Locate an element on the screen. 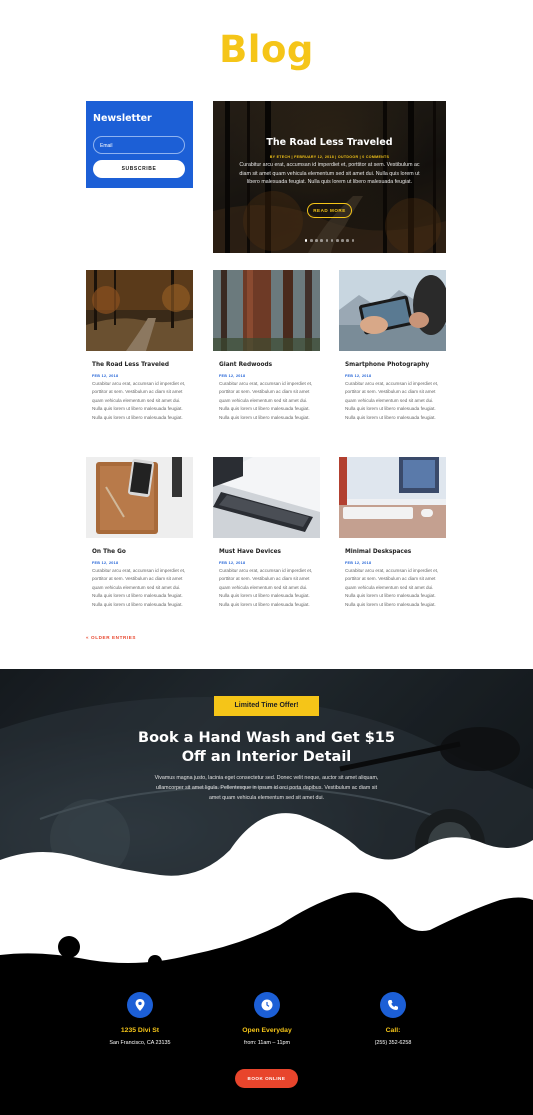  slider-dots is located at coordinates (329, 240).